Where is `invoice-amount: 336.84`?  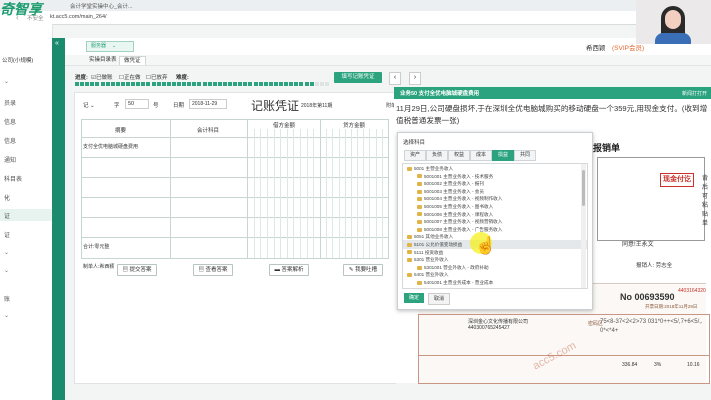
invoice-amount: 336.84 is located at coordinates (630, 365).